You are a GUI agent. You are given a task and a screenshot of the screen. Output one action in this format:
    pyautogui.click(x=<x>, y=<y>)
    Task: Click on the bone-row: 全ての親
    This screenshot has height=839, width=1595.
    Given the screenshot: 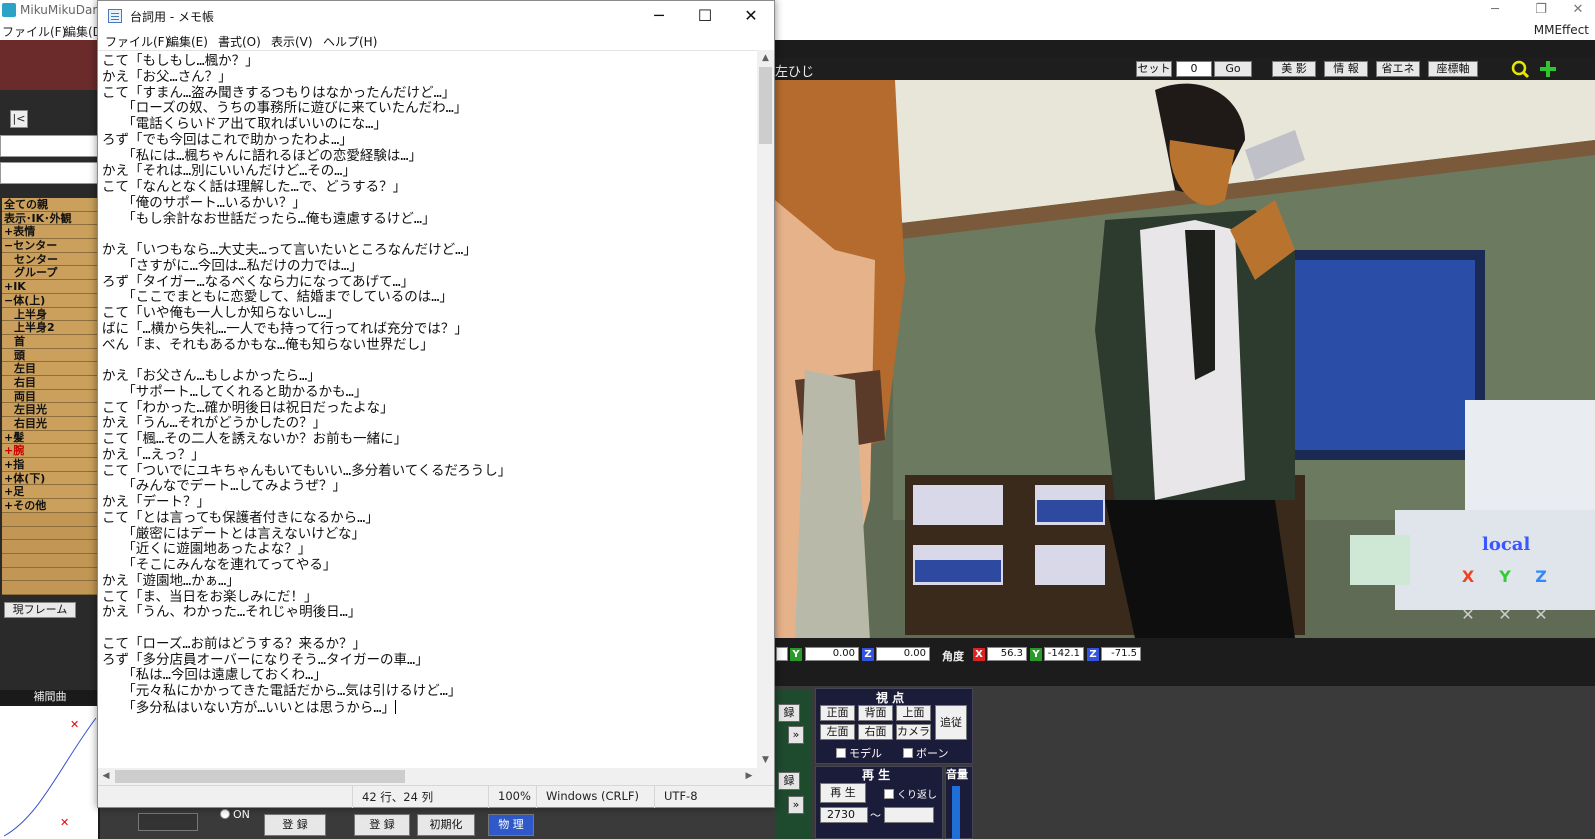 What is the action you would take?
    pyautogui.click(x=50, y=205)
    